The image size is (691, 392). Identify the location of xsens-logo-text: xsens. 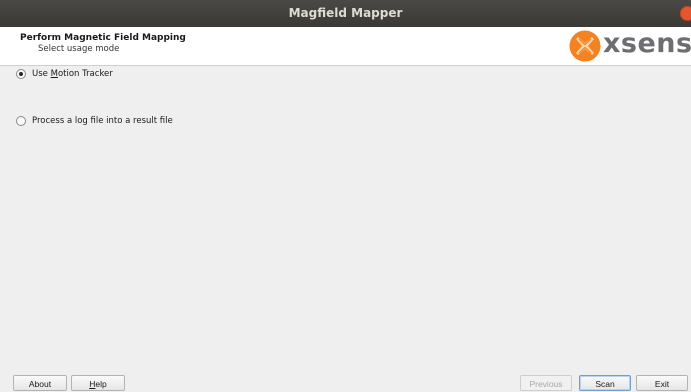
(647, 43).